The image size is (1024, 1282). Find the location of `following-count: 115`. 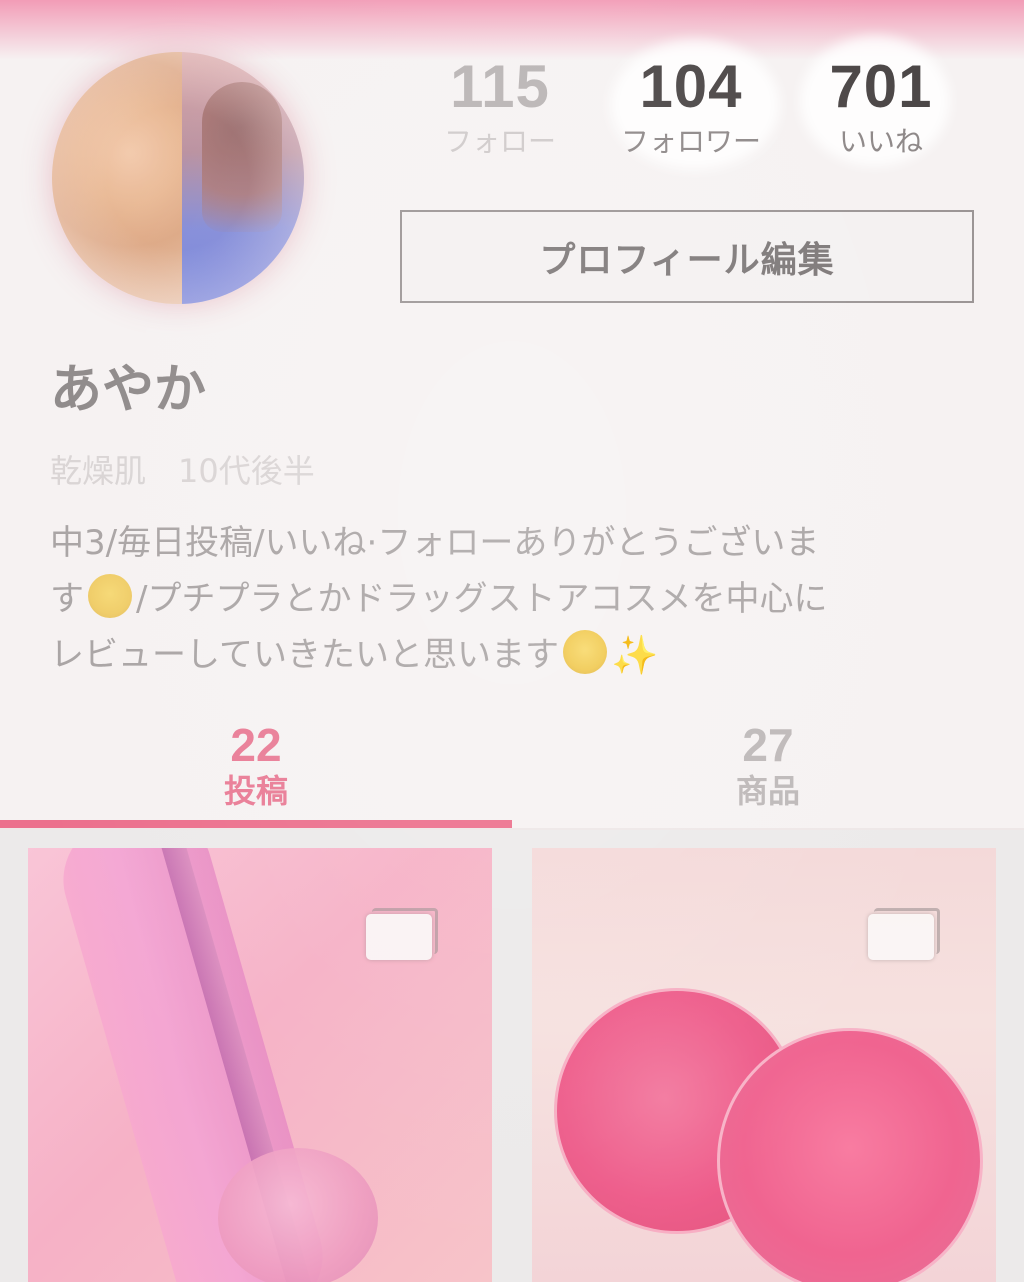

following-count: 115 is located at coordinates (500, 86).